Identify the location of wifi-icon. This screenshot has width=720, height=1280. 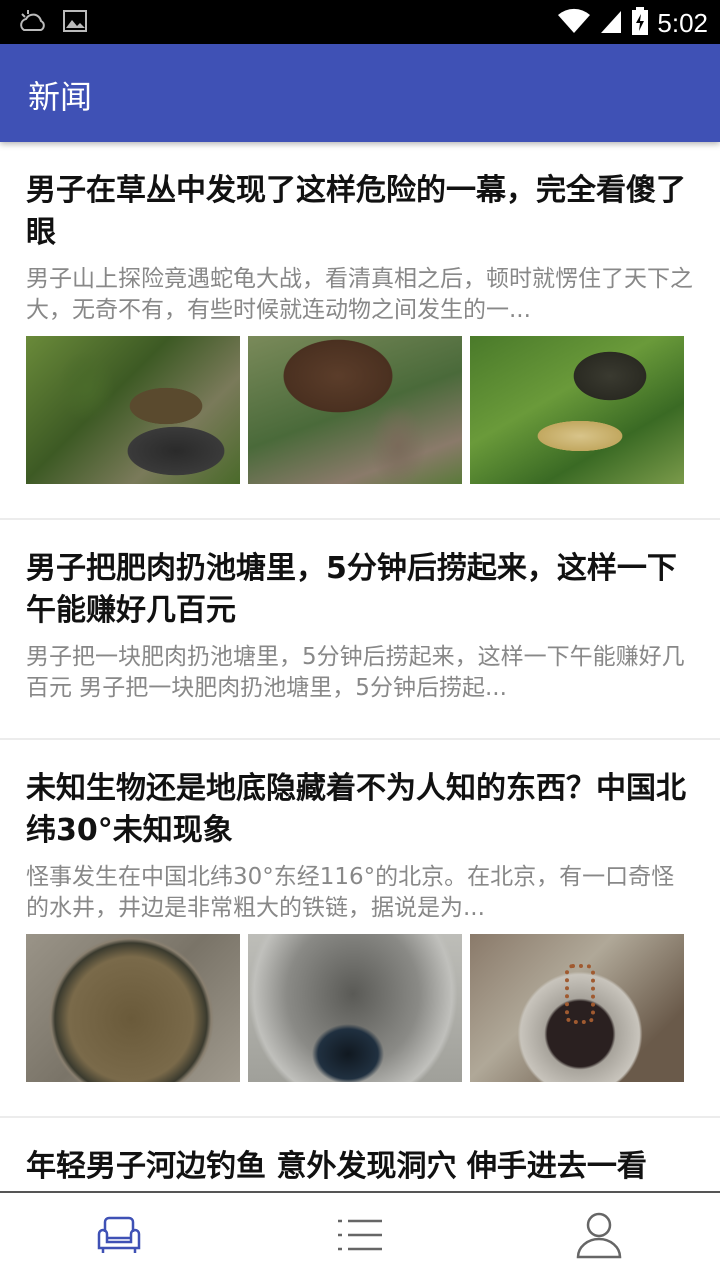
(574, 23).